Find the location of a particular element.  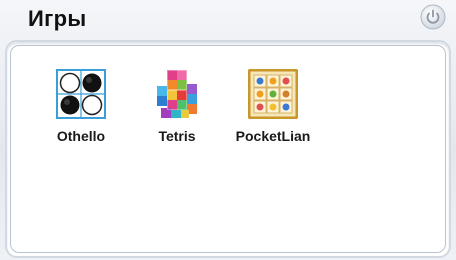

power-button is located at coordinates (433, 19).